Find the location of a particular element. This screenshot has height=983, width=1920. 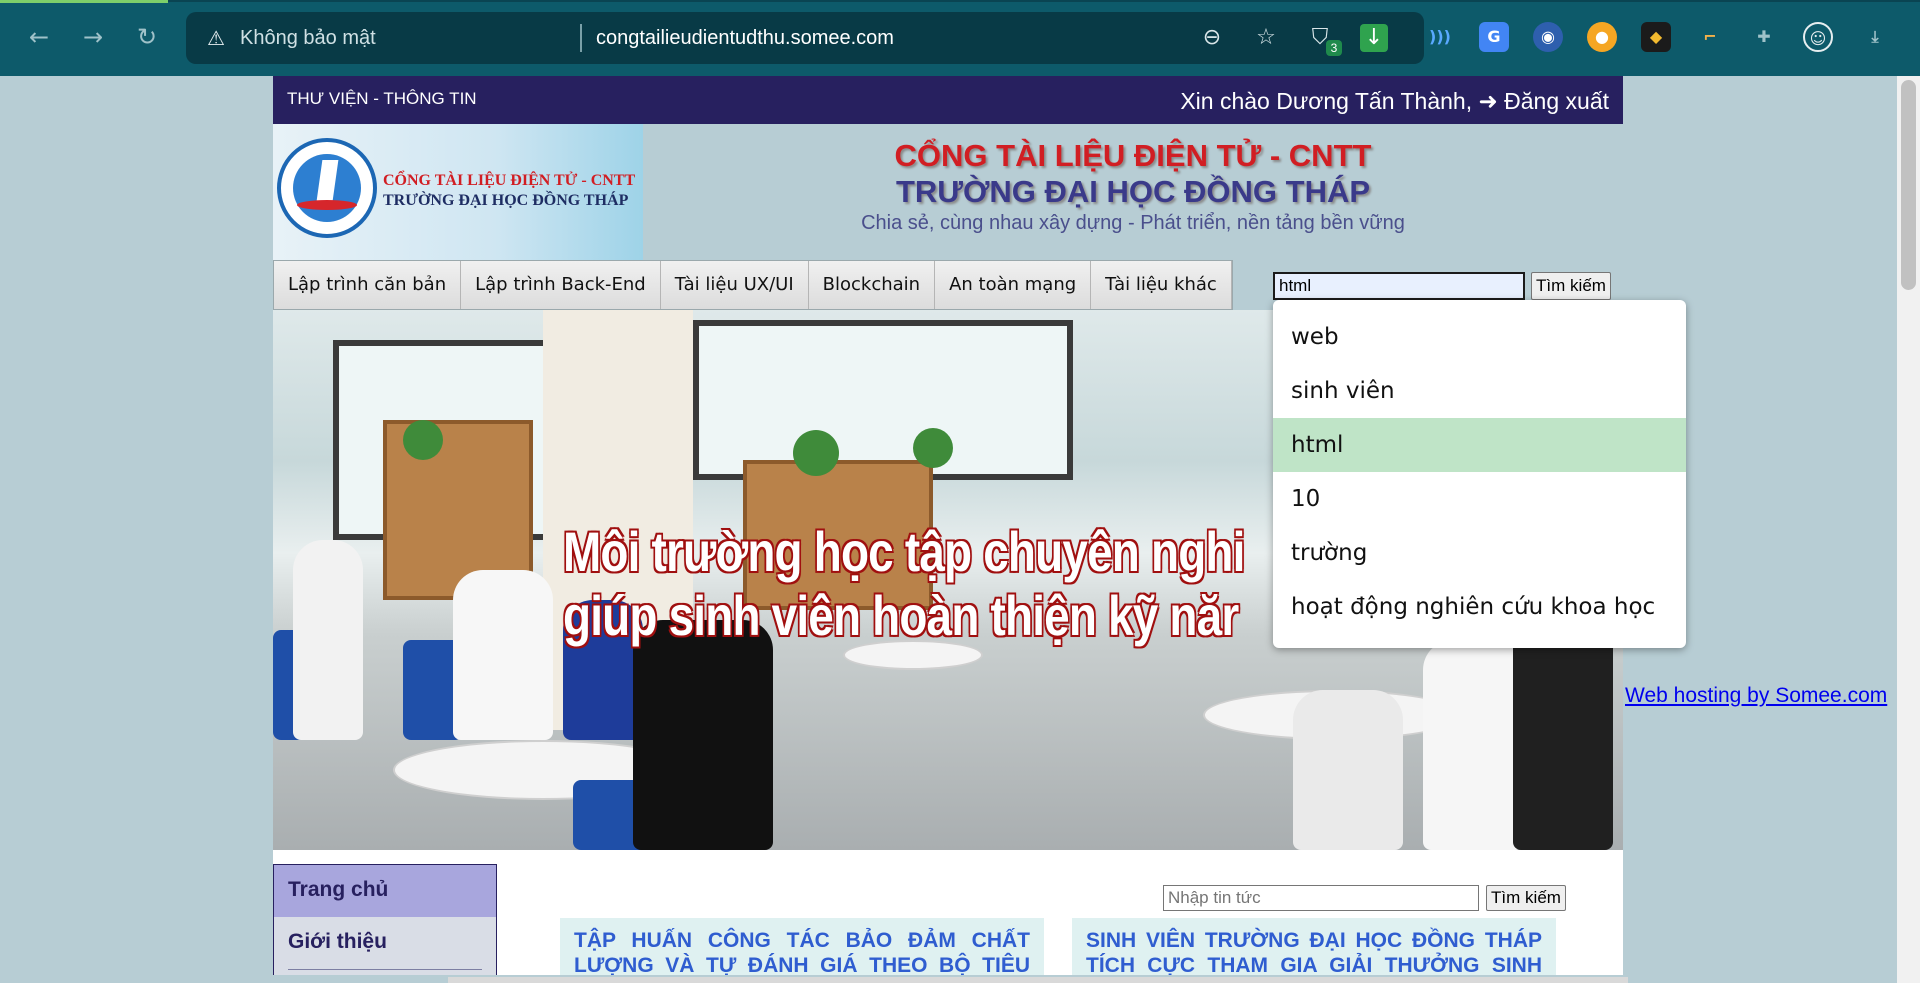

suggestion-item-selected: html is located at coordinates (1479, 445).